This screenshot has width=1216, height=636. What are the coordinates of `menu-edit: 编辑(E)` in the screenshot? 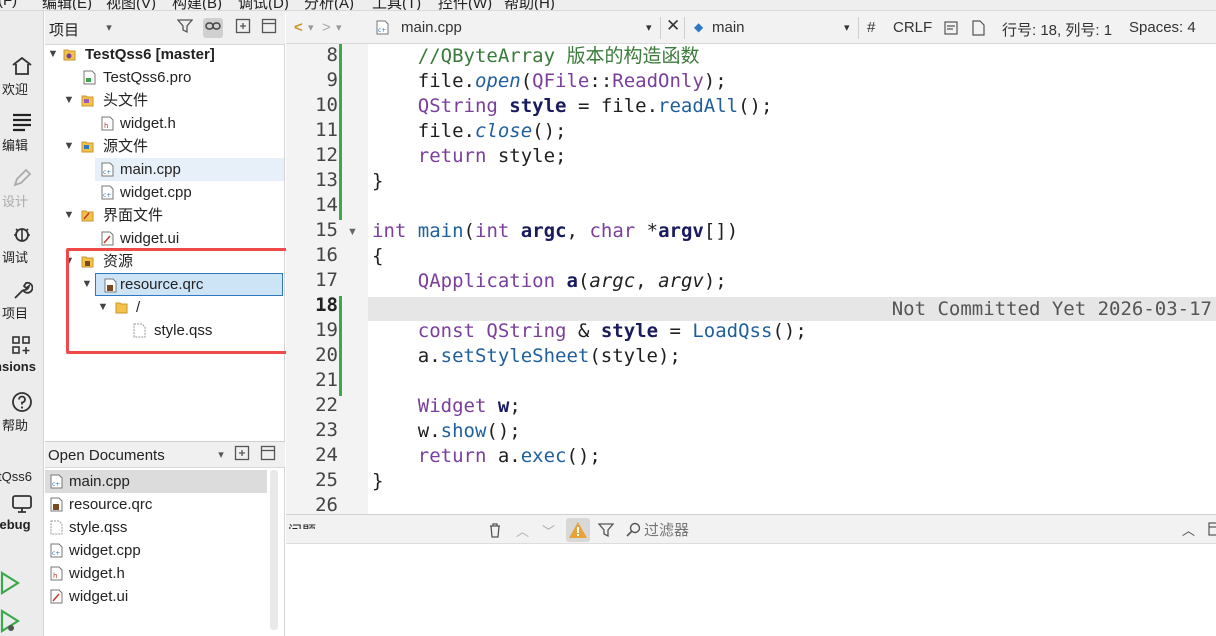 It's located at (67, 5).